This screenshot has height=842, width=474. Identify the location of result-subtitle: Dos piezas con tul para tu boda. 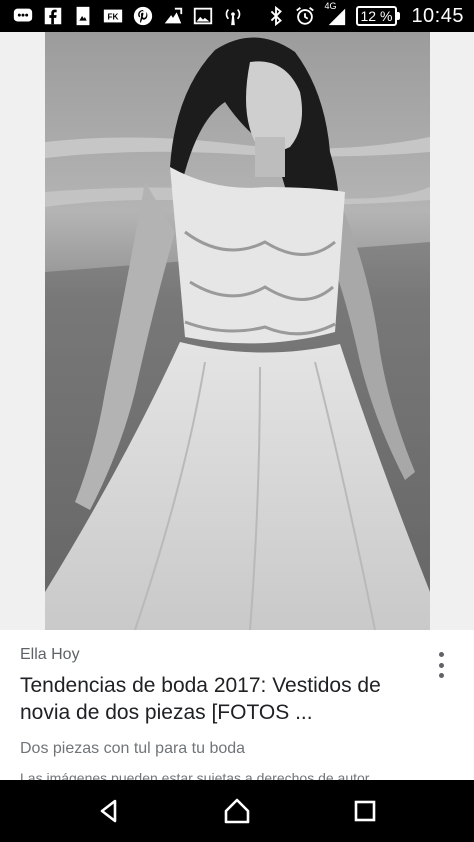
(133, 748).